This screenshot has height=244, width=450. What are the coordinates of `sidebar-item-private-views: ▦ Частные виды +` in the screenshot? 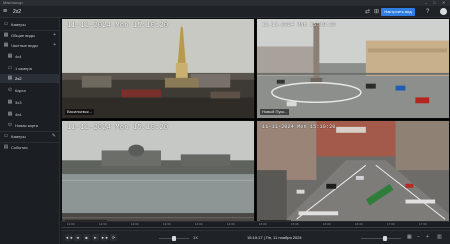 It's located at (30, 45).